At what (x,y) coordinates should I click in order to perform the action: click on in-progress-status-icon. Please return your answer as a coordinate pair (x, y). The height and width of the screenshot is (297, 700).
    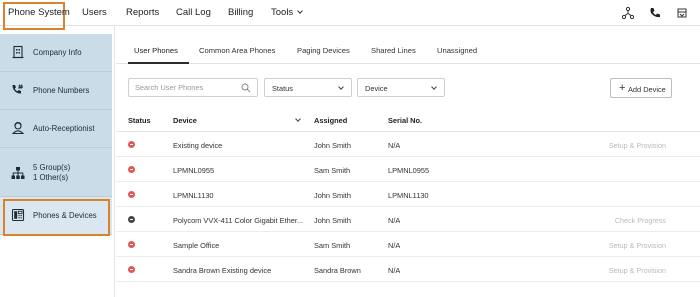
    Looking at the image, I should click on (131, 219).